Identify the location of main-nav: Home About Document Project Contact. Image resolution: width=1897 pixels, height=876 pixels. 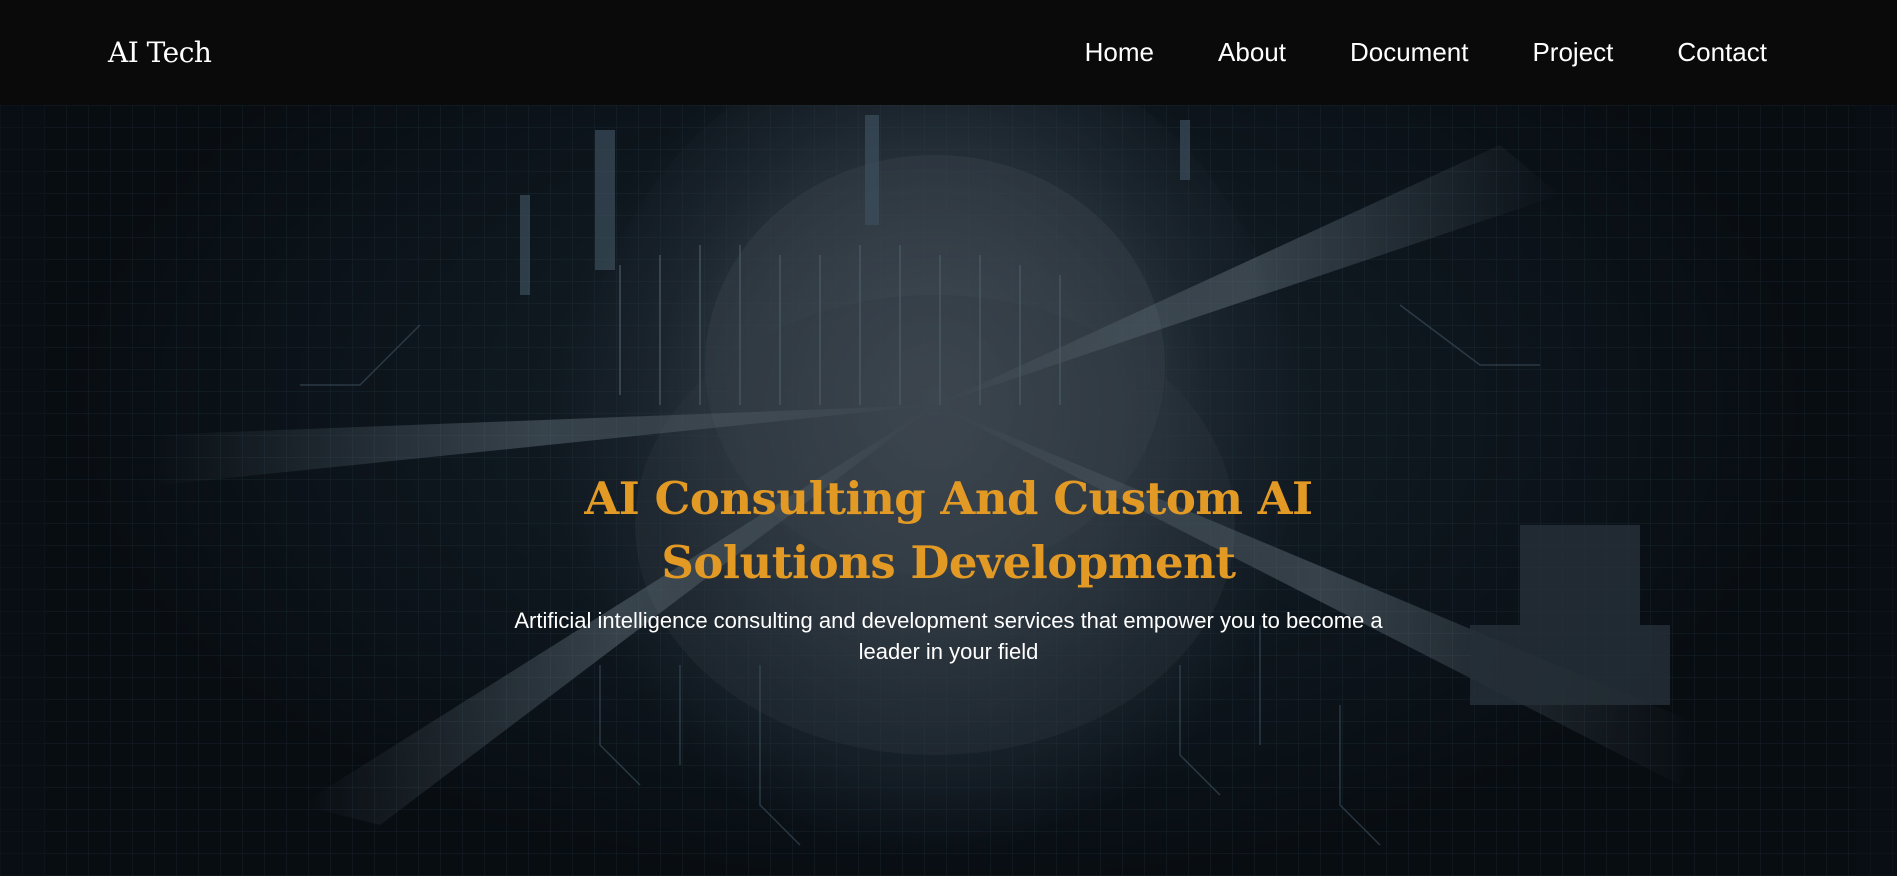
(1394, 52).